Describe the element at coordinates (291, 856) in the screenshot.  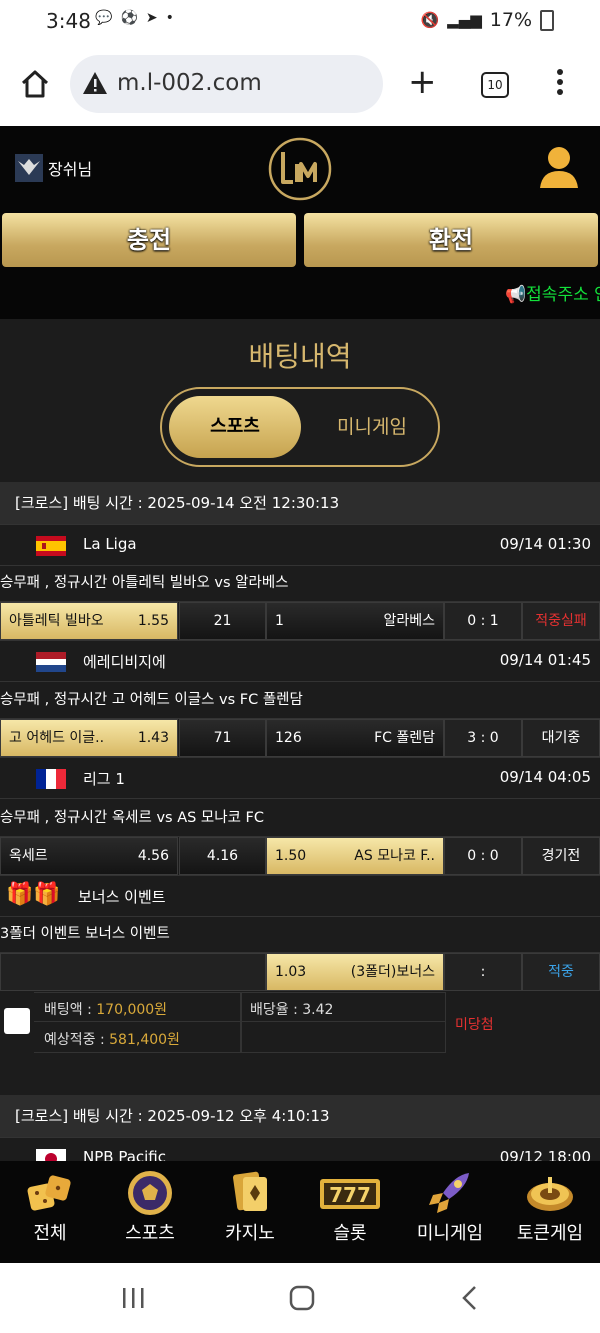
I see `away-odds: 1.50` at that location.